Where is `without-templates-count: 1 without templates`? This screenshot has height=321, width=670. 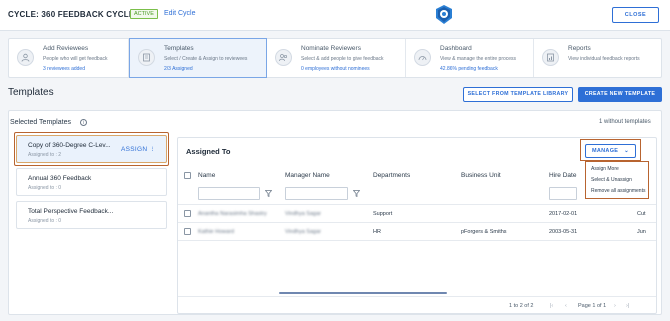 without-templates-count: 1 without templates is located at coordinates (625, 122).